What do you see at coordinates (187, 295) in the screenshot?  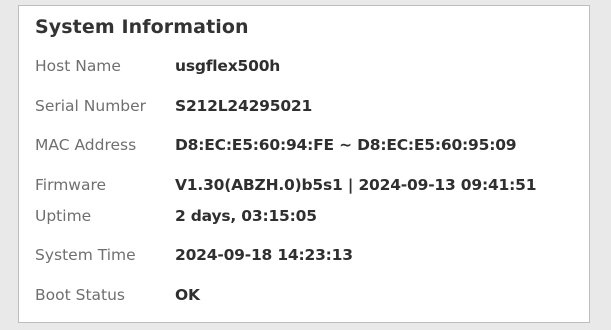 I see `boot-status-value: OK` at bounding box center [187, 295].